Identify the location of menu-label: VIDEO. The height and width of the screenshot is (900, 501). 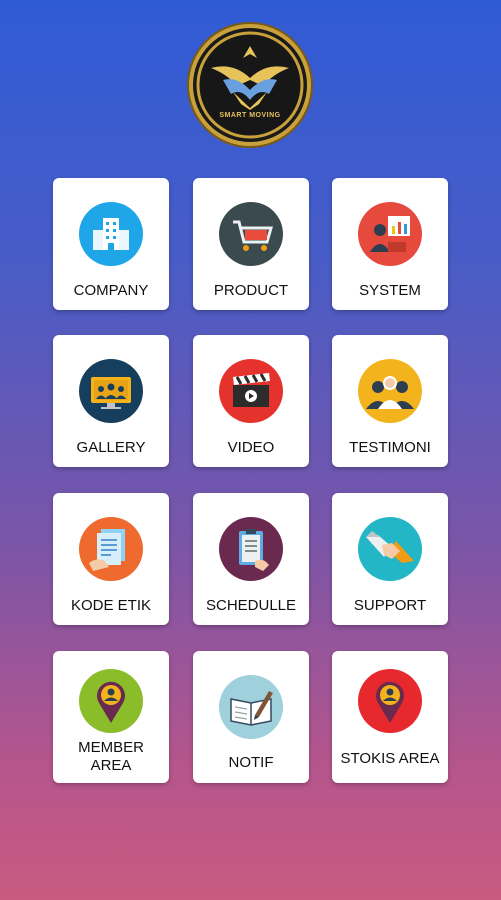
(251, 447).